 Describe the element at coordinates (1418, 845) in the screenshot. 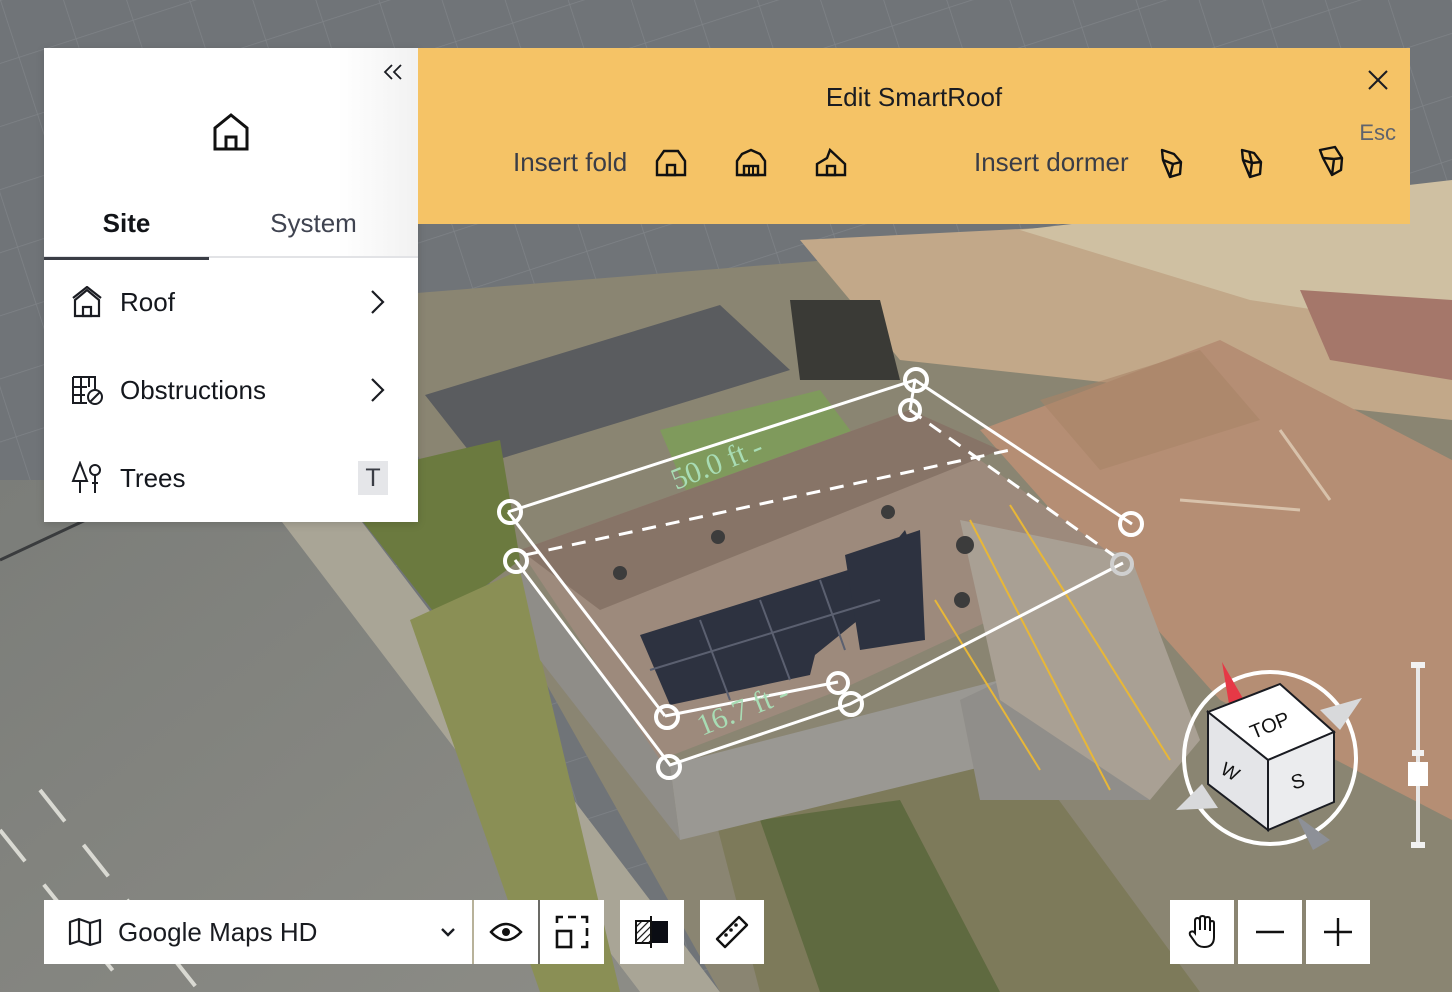

I see `slider-bottom-cap` at that location.